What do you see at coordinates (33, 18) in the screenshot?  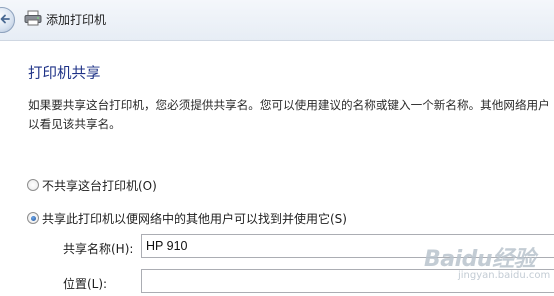 I see `printer-icon` at bounding box center [33, 18].